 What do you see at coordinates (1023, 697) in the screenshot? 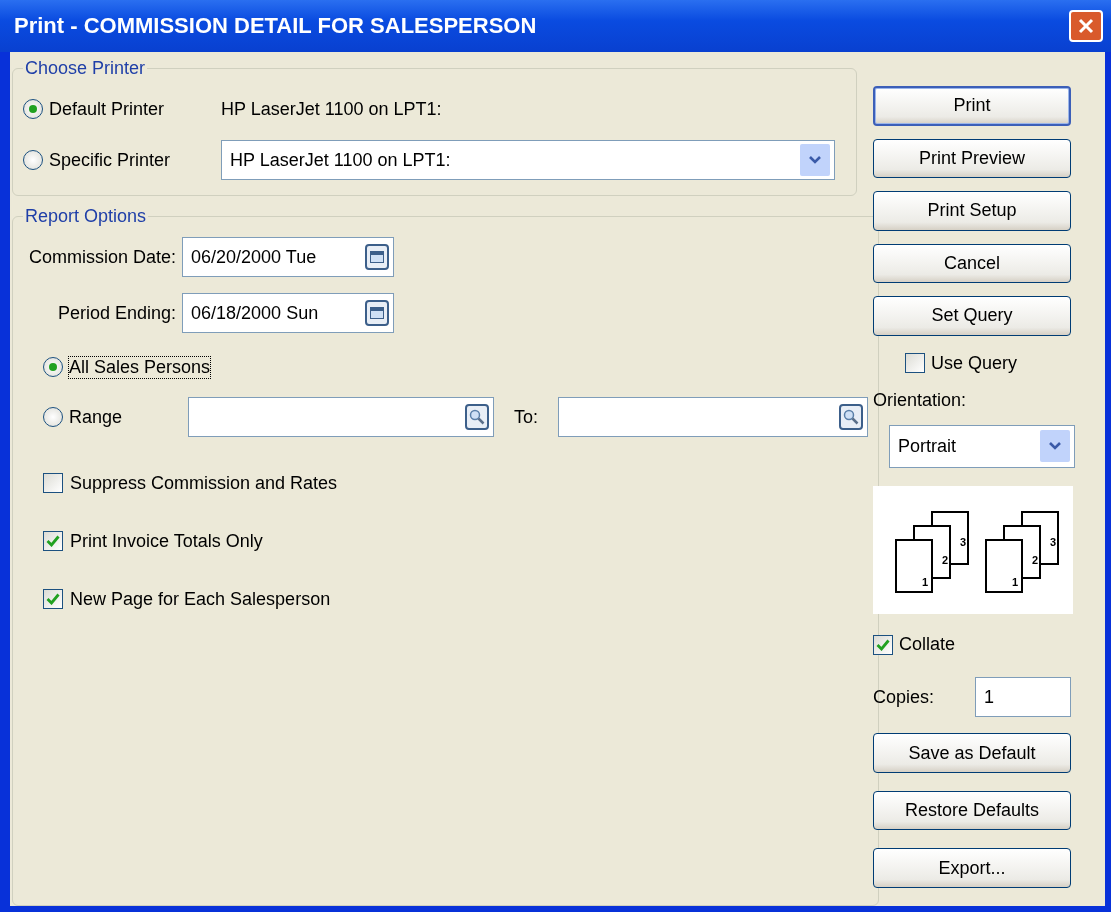
I see `copies-field: 1` at bounding box center [1023, 697].